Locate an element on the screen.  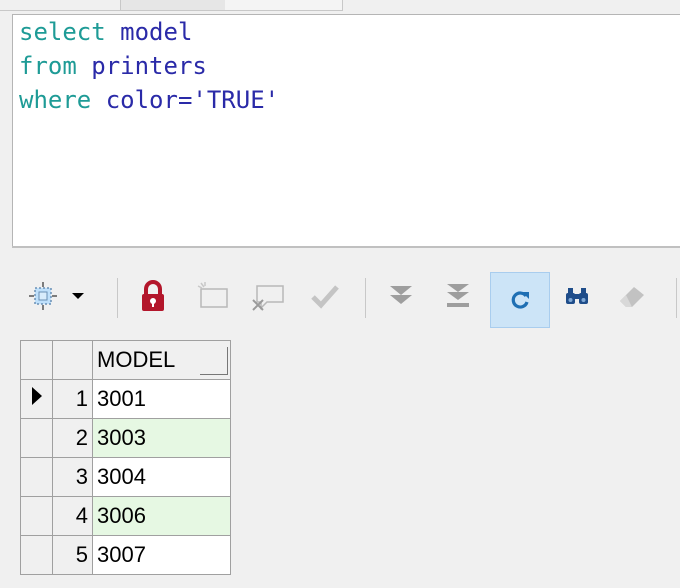
row-number-header is located at coordinates (72, 360).